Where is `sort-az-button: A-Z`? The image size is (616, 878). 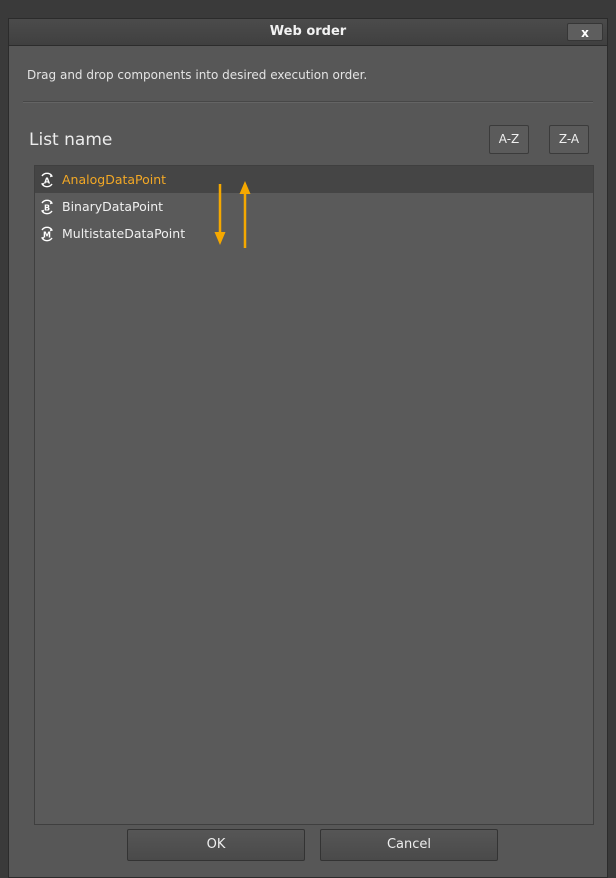
sort-az-button: A-Z is located at coordinates (509, 139).